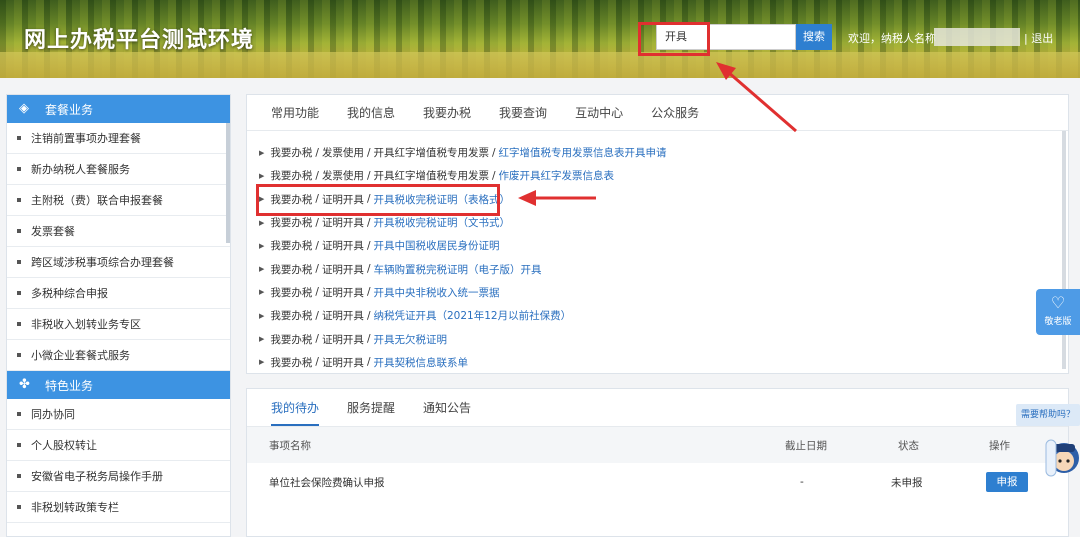 This screenshot has height=537, width=1080. What do you see at coordinates (472, 315) in the screenshot?
I see `link-leaf: 纳税凭证开具（2021年12月以前社保费）` at bounding box center [472, 315].